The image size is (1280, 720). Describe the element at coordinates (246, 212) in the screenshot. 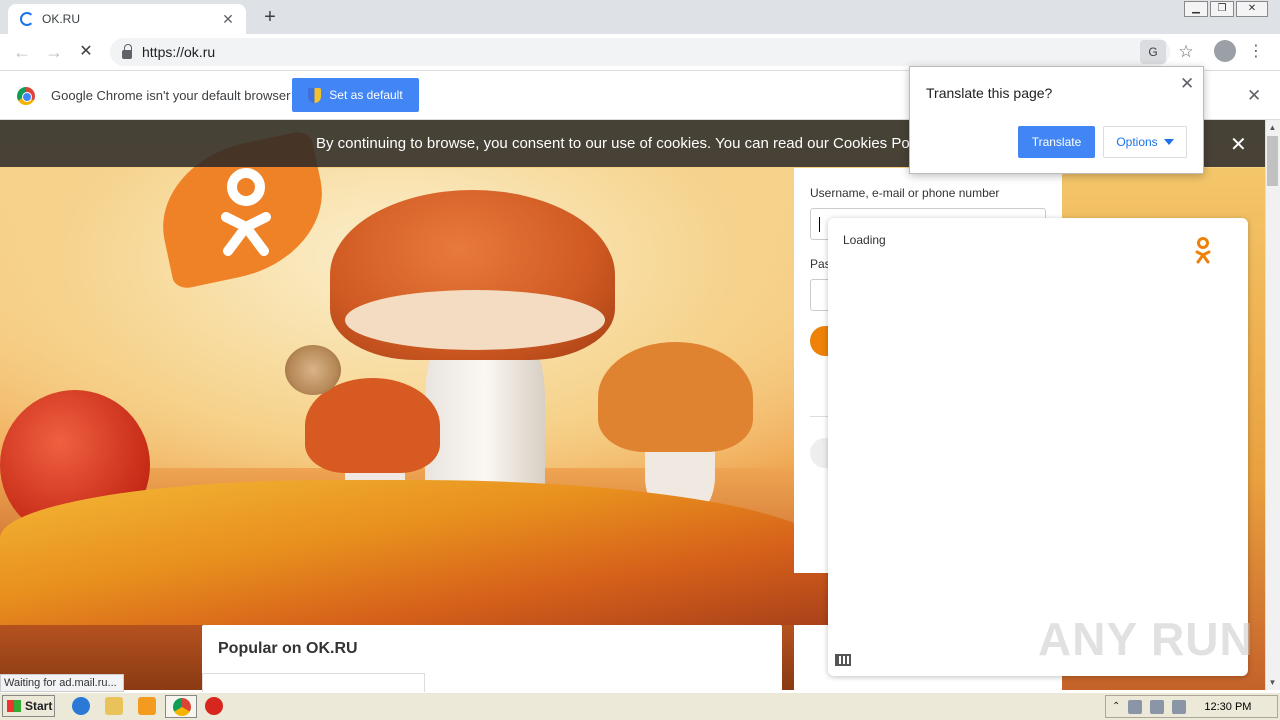

I see `ok-logo-icon` at that location.